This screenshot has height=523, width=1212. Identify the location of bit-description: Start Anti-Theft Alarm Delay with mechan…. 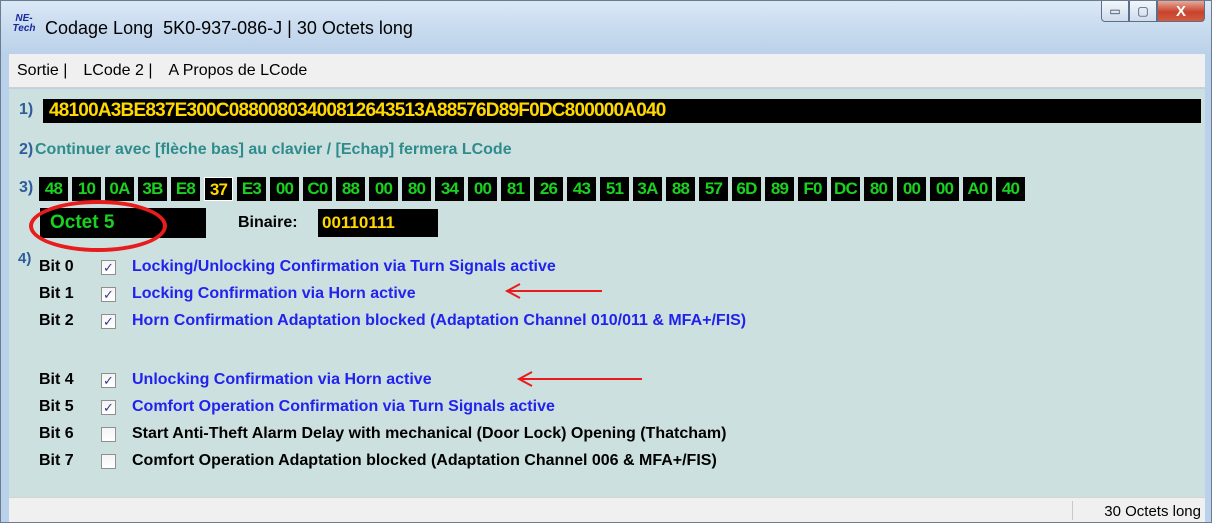
(429, 434).